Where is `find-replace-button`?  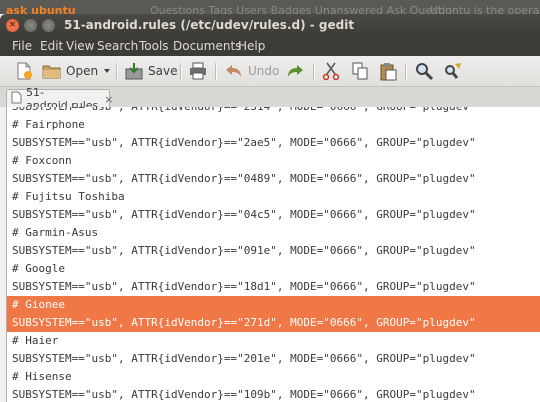
find-replace-button is located at coordinates (453, 71).